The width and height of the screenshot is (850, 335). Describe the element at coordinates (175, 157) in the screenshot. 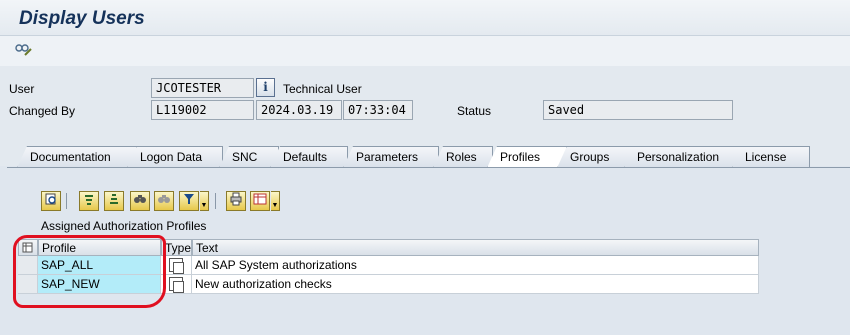

I see `tab-logon-data: Logon Data` at that location.